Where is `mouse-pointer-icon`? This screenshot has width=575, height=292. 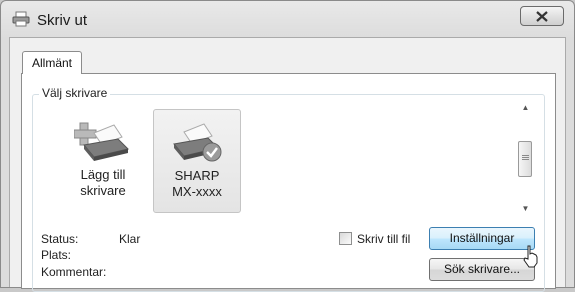
mouse-pointer-icon is located at coordinates (530, 256).